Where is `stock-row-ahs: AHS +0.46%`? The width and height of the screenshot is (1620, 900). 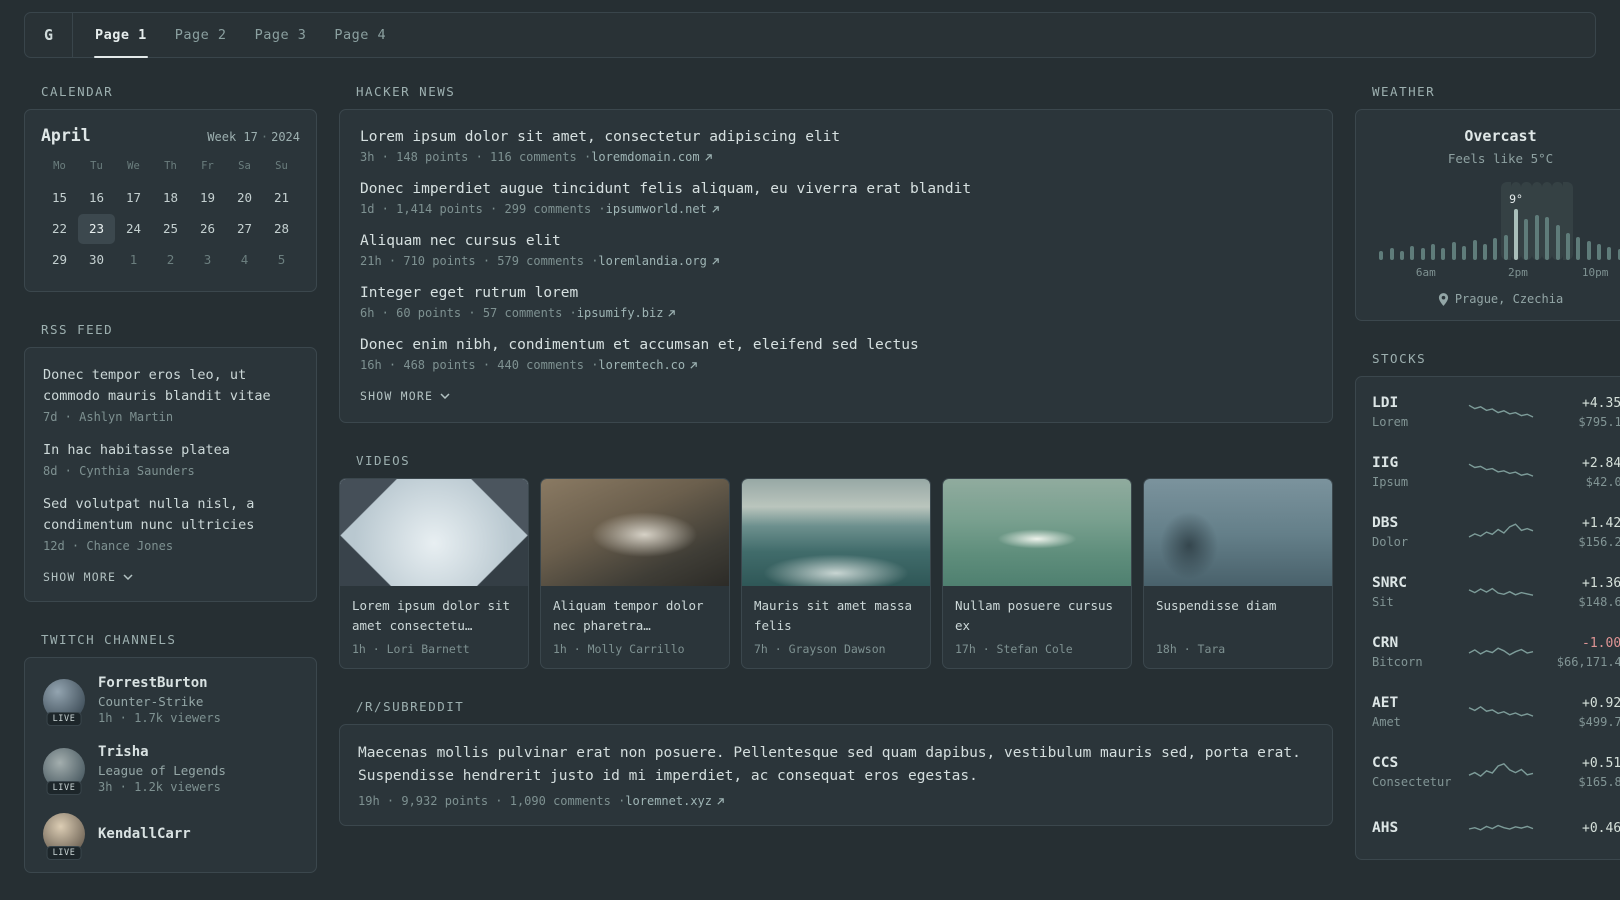
stock-row-ahs: AHS +0.46% is located at coordinates (1496, 828).